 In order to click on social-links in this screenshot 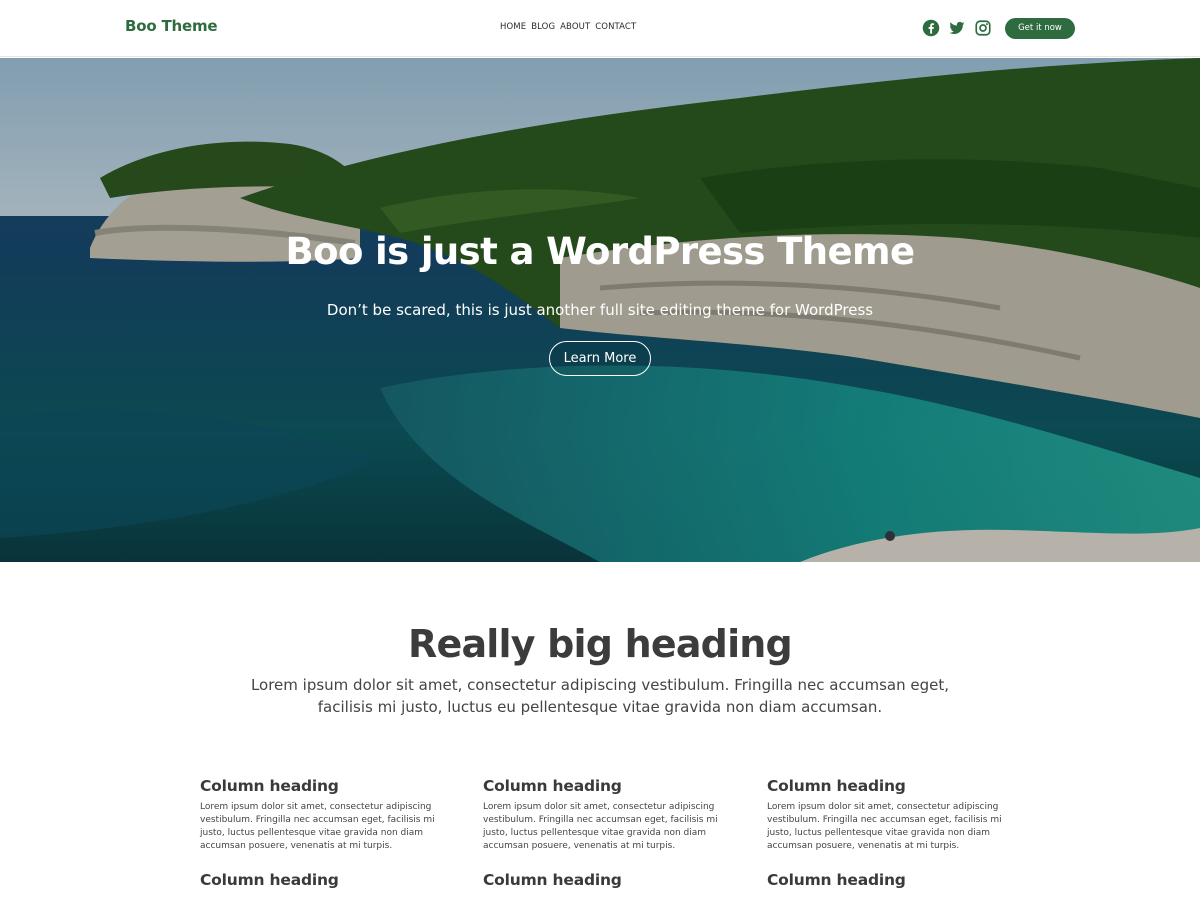, I will do `click(957, 28)`.